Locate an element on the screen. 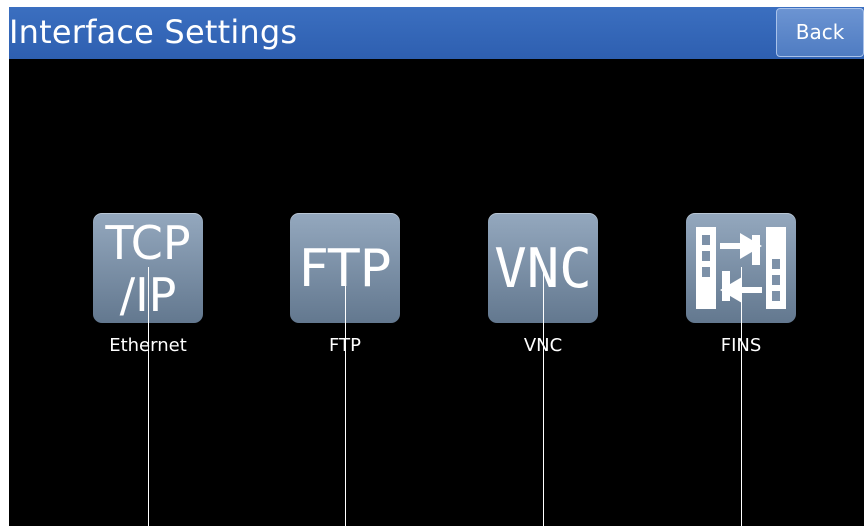 Image resolution: width=864 pixels, height=526 pixels. title-bar: Interface Settings Back is located at coordinates (436, 33).